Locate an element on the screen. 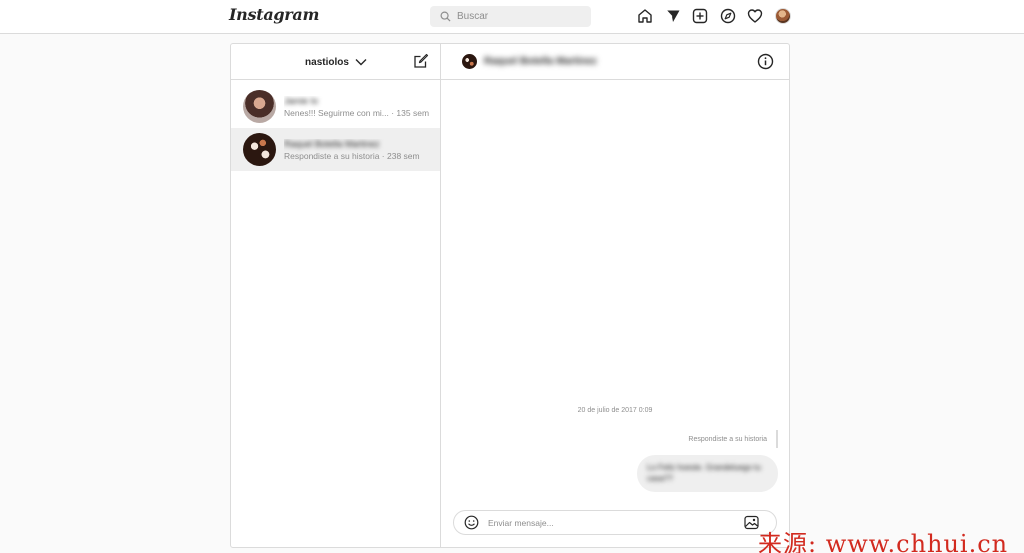  activity-heart-icon is located at coordinates (755, 16).